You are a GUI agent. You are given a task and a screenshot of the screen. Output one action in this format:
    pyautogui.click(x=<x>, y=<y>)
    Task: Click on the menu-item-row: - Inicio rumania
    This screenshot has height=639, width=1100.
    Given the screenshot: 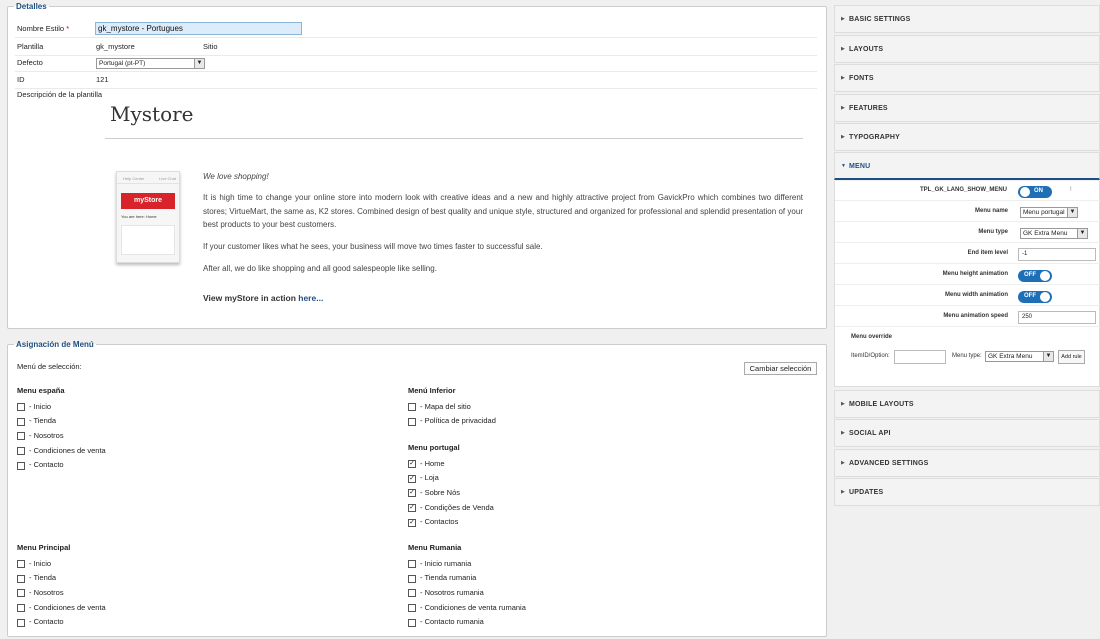 What is the action you would take?
    pyautogui.click(x=467, y=563)
    